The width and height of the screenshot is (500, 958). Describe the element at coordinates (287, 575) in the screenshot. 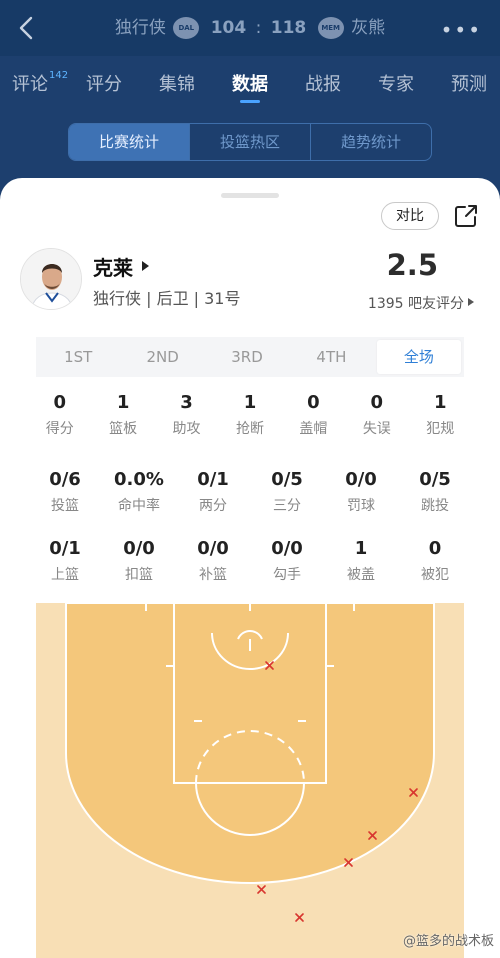

I see `stat-label: 勾手` at that location.